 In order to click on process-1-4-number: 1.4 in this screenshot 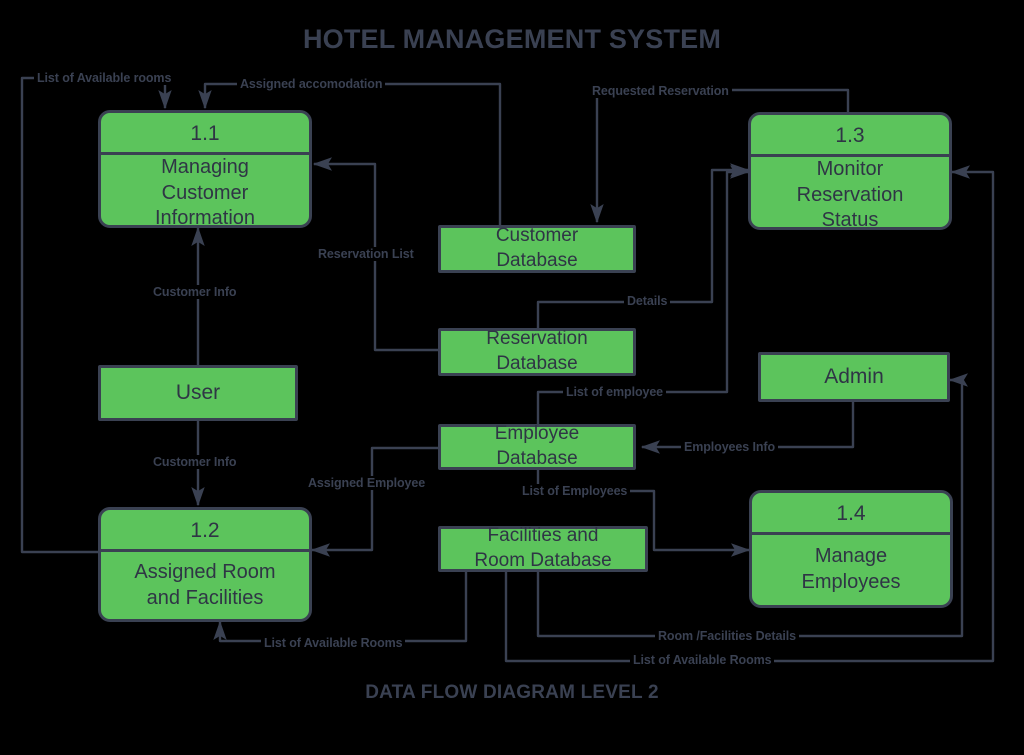, I will do `click(851, 514)`.